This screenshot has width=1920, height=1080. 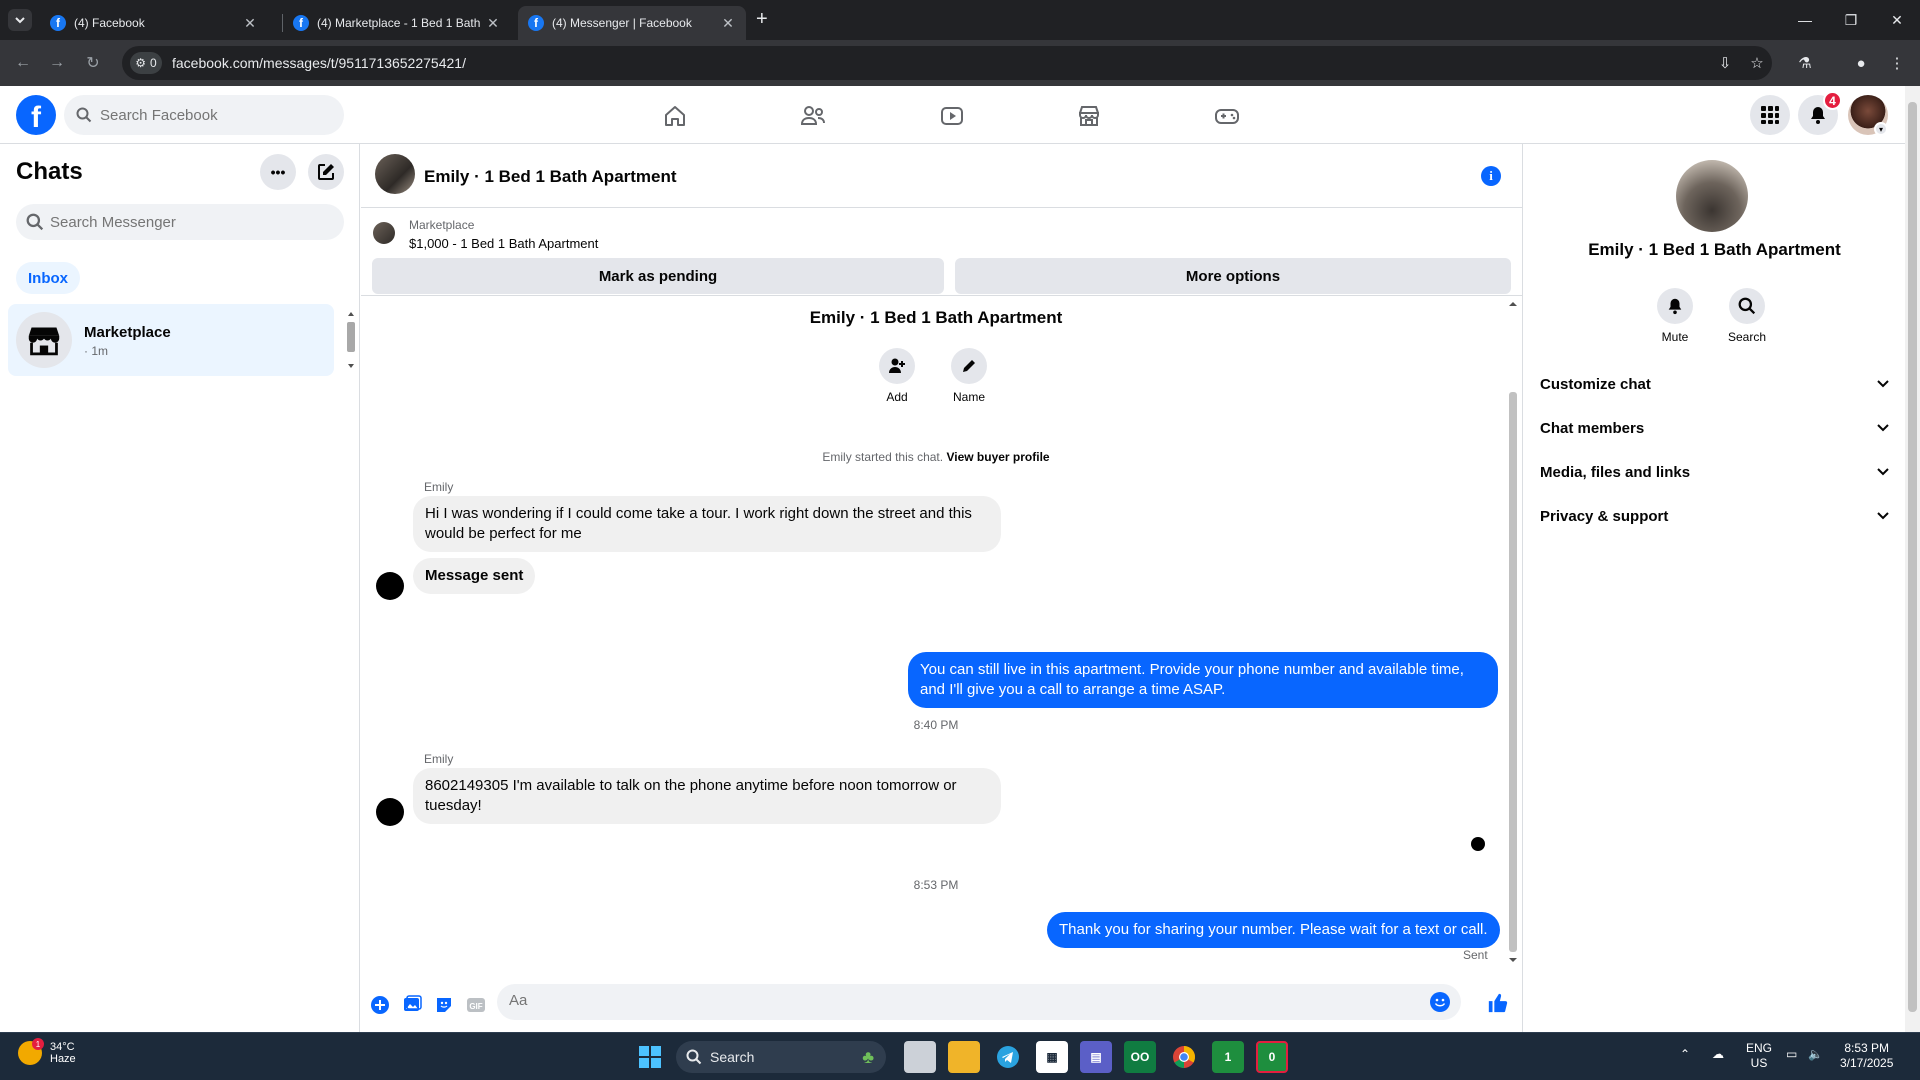 I want to click on back-icon: ←, so click(x=23, y=63).